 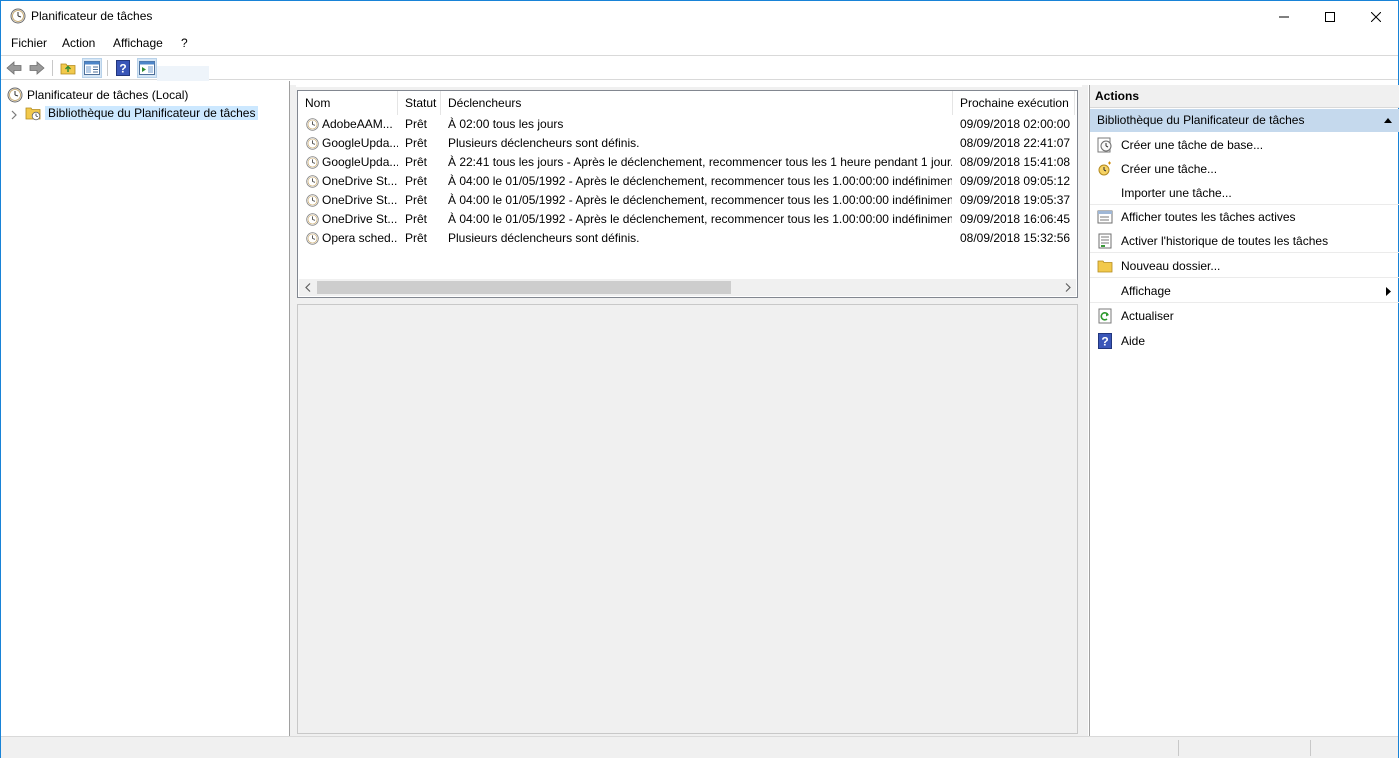 I want to click on menu-action: Action, so click(x=78, y=43).